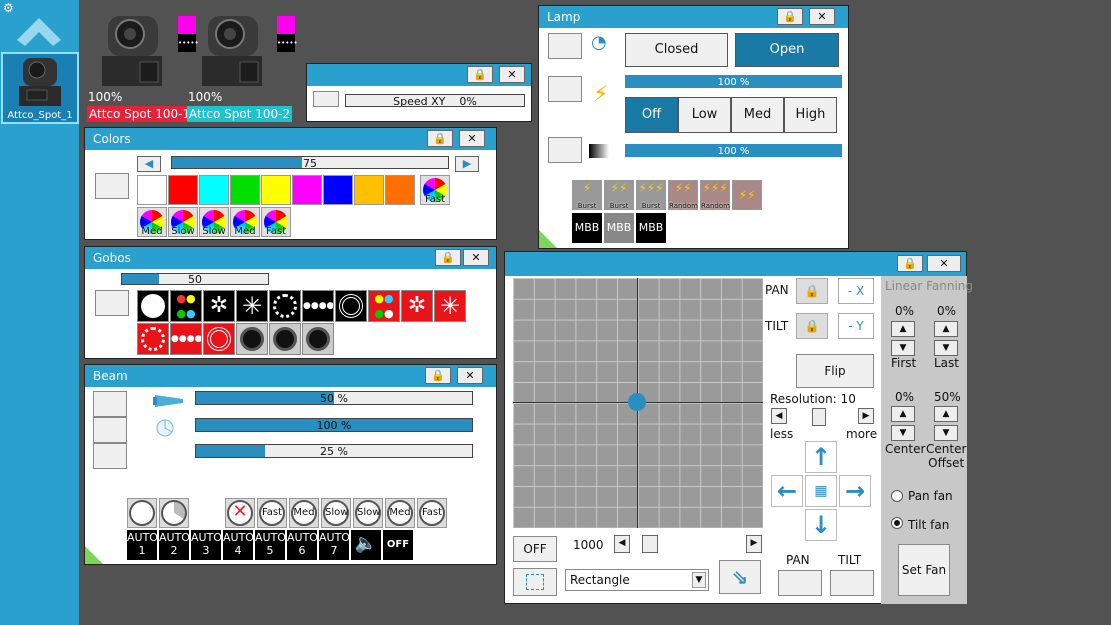 This screenshot has width=1111, height=625. I want to click on auto-5-button: AUTO 5, so click(270, 545).